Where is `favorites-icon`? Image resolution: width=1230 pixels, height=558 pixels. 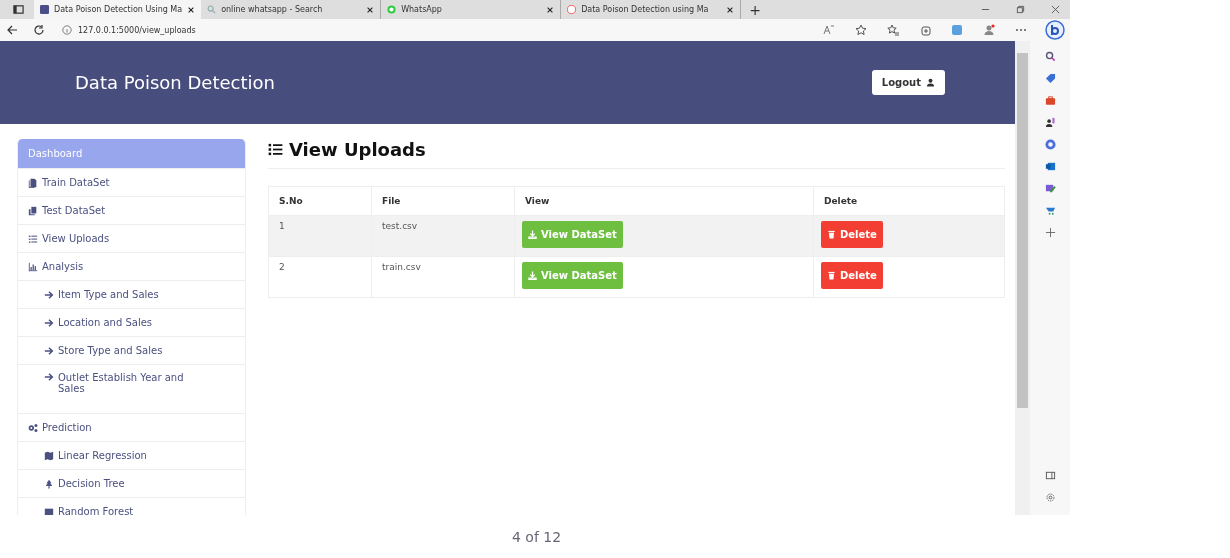
favorites-icon is located at coordinates (893, 30).